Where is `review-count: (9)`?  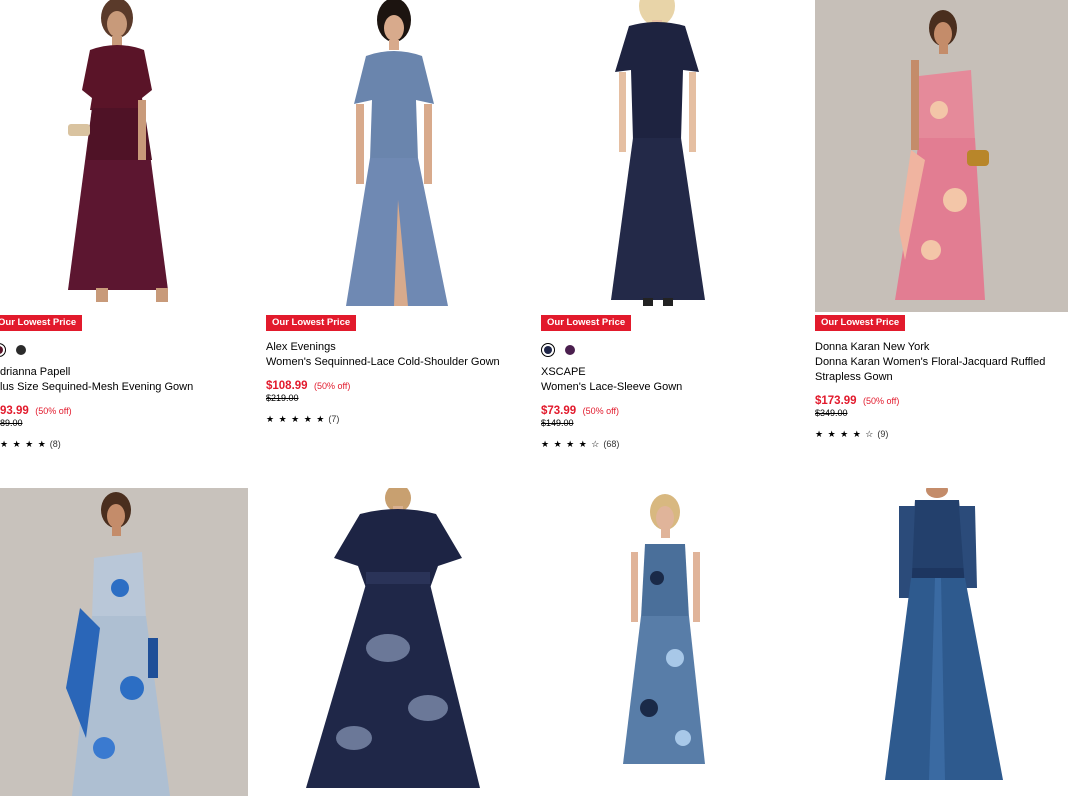 review-count: (9) is located at coordinates (883, 434).